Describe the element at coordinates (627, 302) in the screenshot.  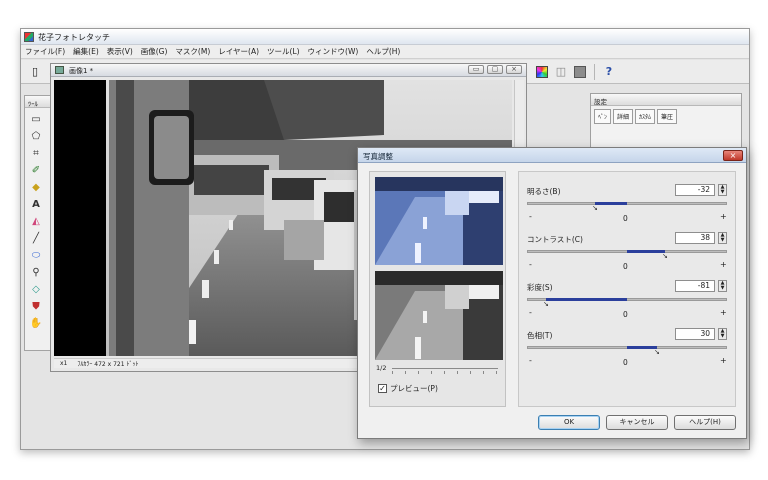
I see `saturation-row: 彩度(S) -81 ▲ ▼ ↘ - 0 +` at that location.